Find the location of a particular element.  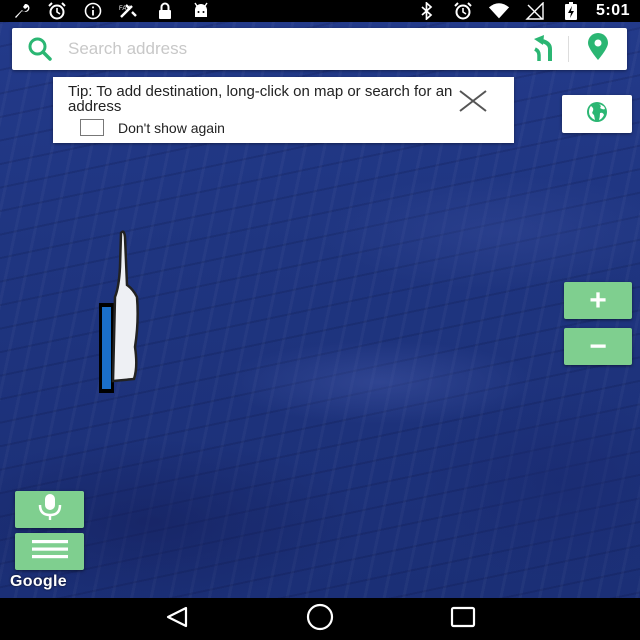

wifi-icon is located at coordinates (499, 11).